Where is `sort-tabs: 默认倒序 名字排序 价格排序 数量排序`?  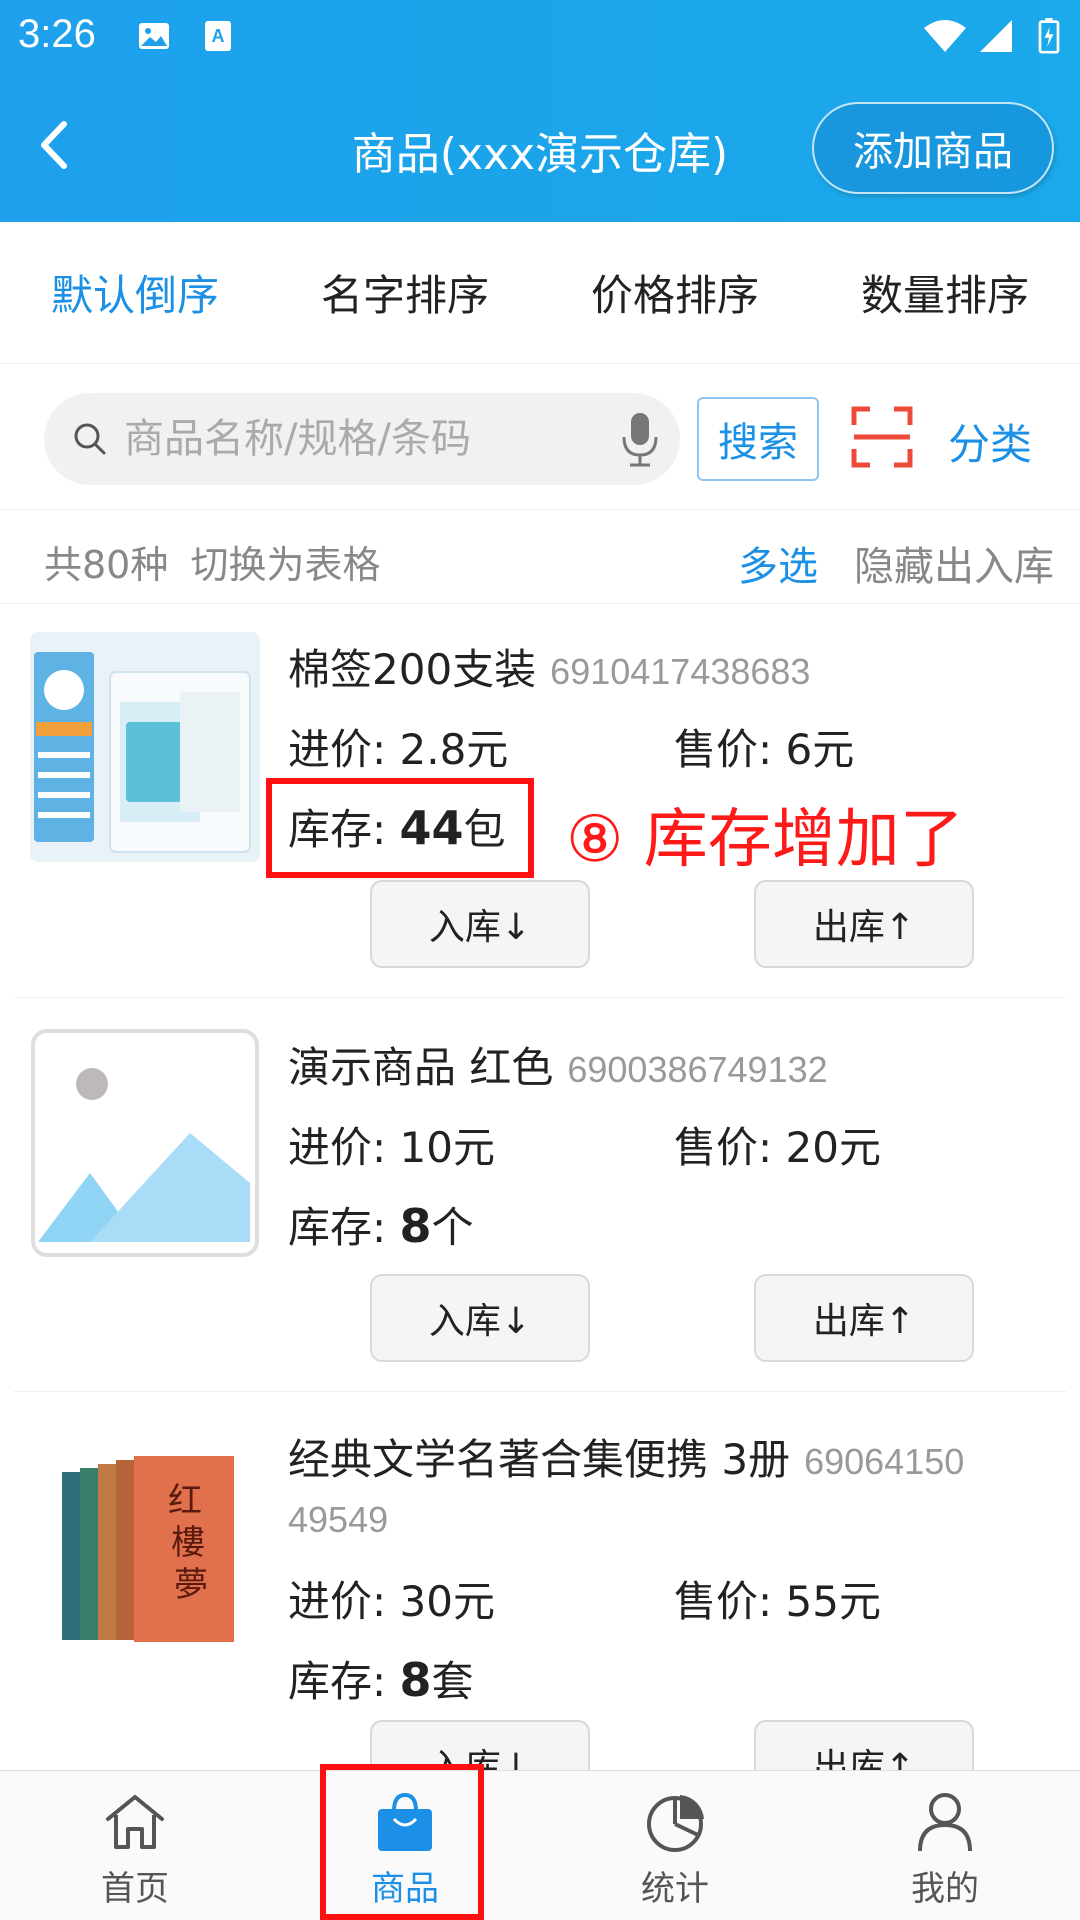 sort-tabs: 默认倒序 名字排序 价格排序 数量排序 is located at coordinates (540, 293).